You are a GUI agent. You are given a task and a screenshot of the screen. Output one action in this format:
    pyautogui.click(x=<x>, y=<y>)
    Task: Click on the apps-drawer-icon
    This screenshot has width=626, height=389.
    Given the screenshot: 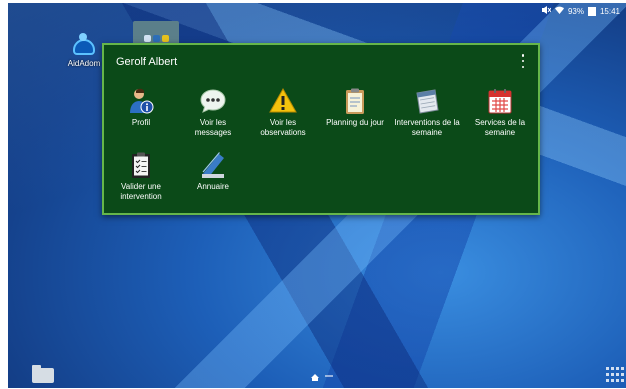 What is the action you would take?
    pyautogui.click(x=615, y=375)
    